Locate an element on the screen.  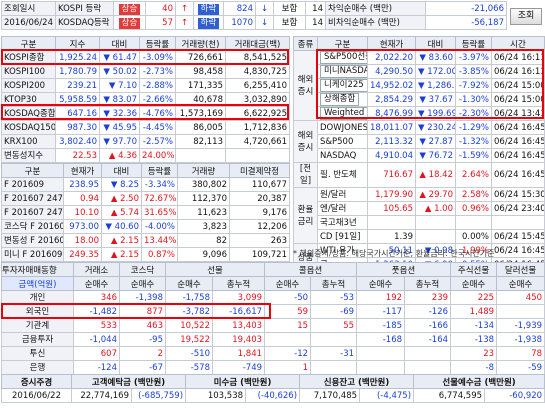
up-arrow-icon: ↑ is located at coordinates (184, 8).